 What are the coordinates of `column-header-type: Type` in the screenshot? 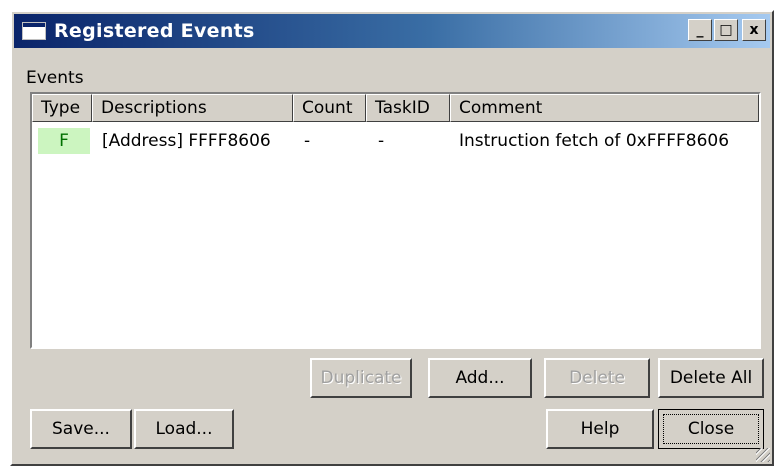 It's located at (62, 108).